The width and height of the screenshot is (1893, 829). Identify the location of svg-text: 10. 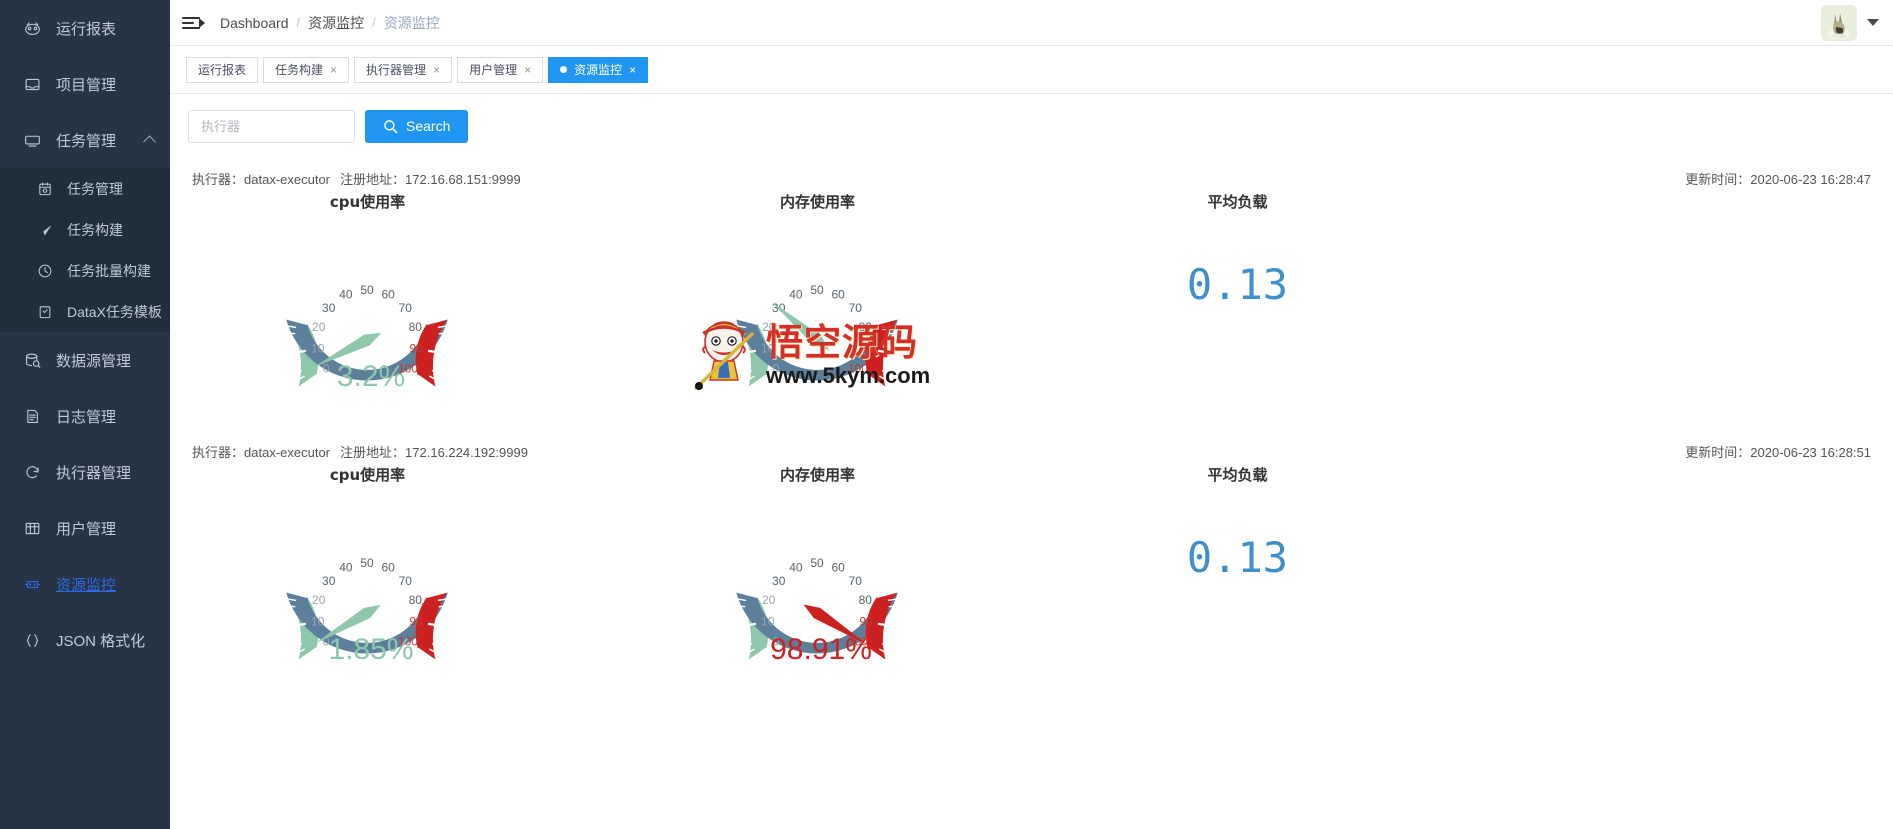
(318, 622).